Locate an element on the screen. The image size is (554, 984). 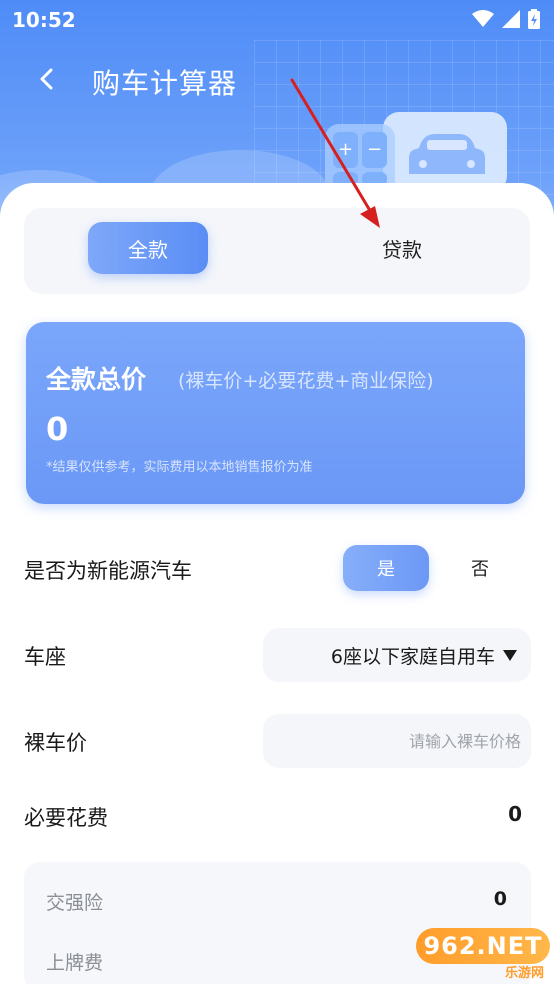
page-title: 购车计算器 is located at coordinates (165, 83).